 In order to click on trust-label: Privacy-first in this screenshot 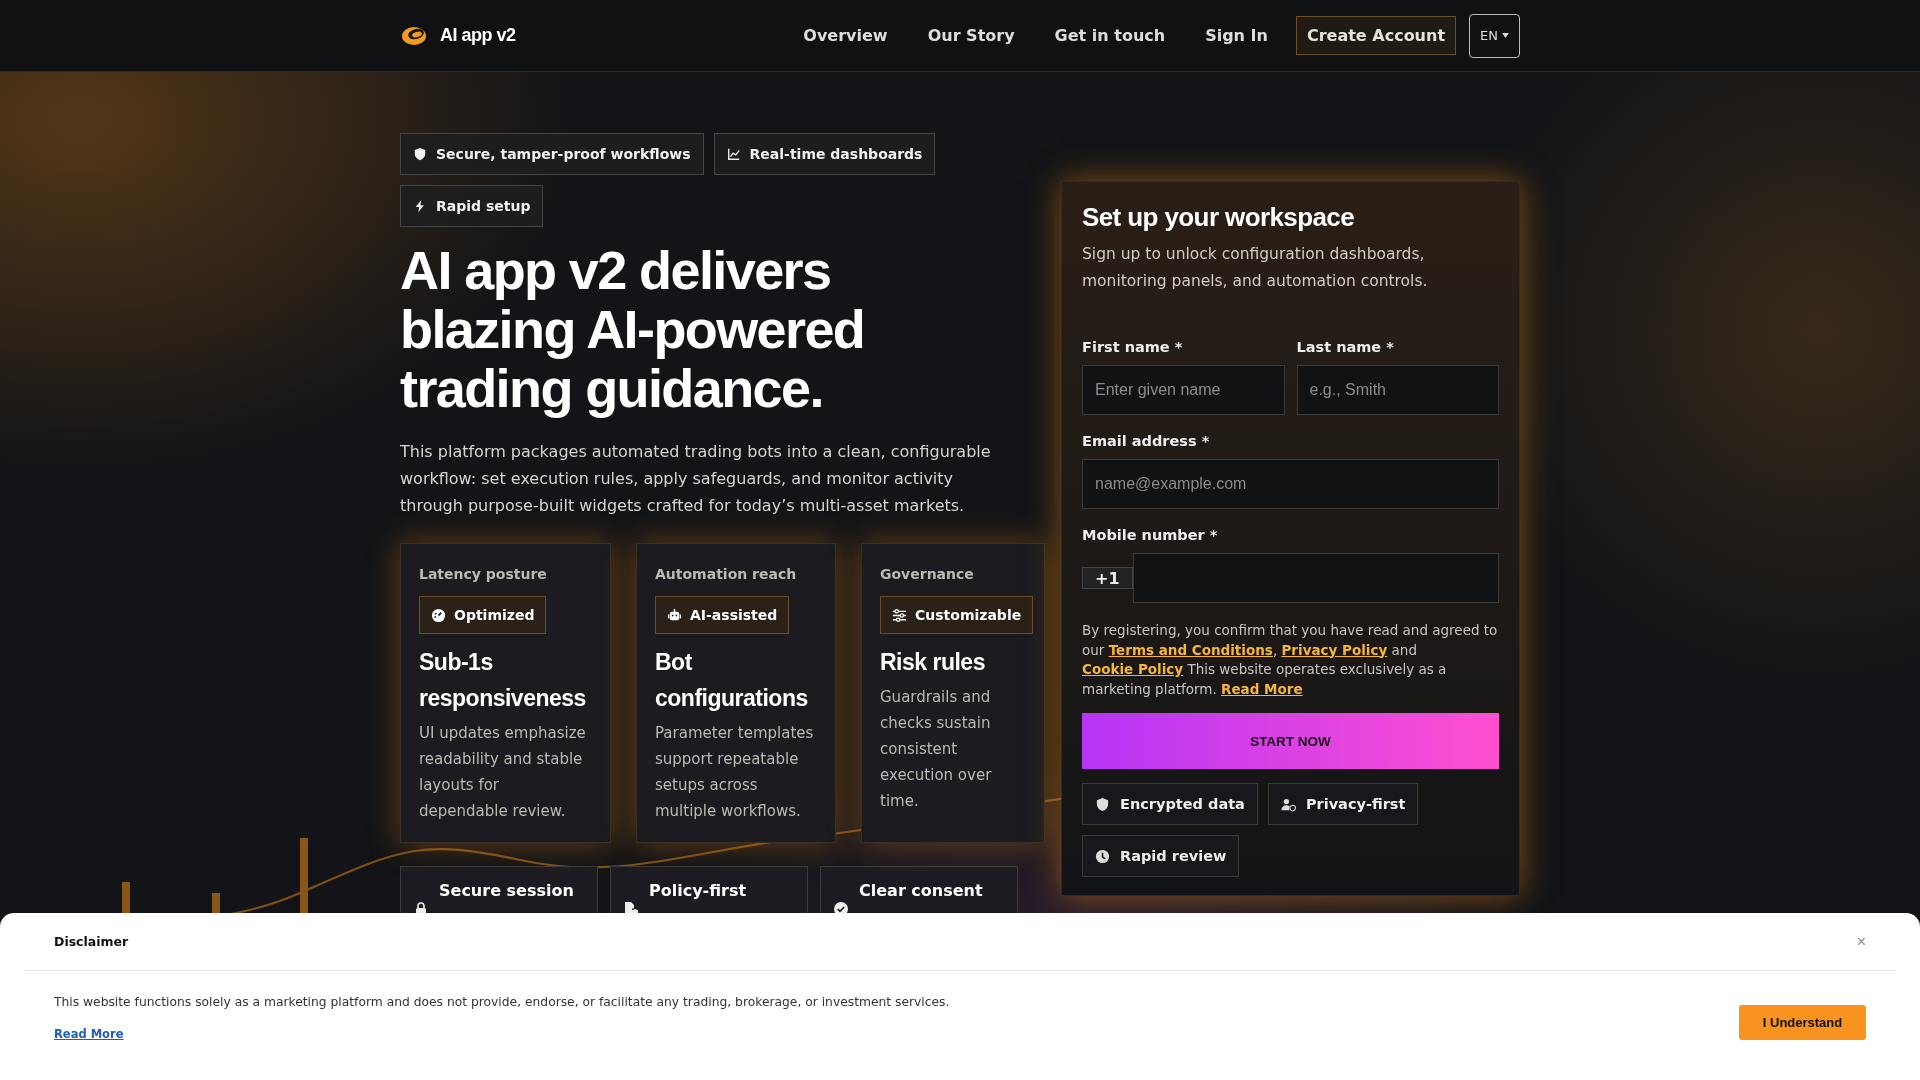, I will do `click(1355, 804)`.